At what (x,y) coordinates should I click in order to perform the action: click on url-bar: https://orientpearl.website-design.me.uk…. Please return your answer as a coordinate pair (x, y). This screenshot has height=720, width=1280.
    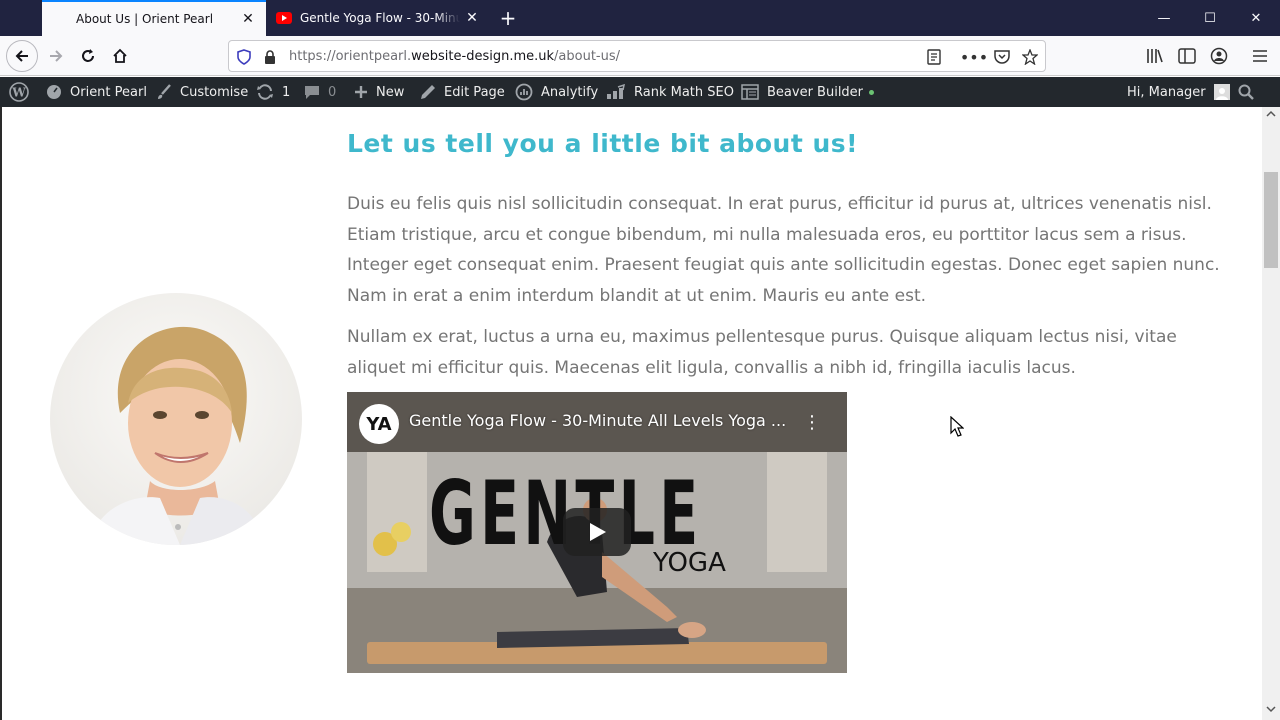
    Looking at the image, I should click on (637, 56).